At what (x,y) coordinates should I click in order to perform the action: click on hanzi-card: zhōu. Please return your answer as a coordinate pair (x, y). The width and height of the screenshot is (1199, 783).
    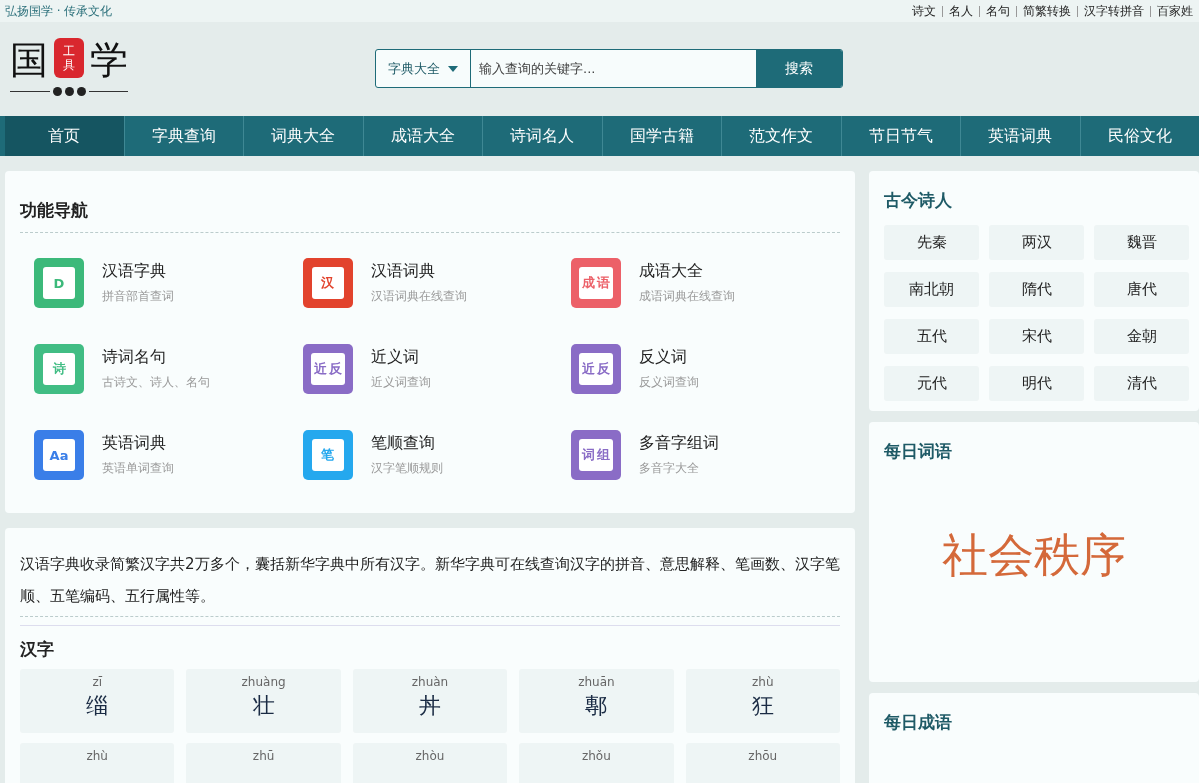
    Looking at the image, I should click on (762, 763).